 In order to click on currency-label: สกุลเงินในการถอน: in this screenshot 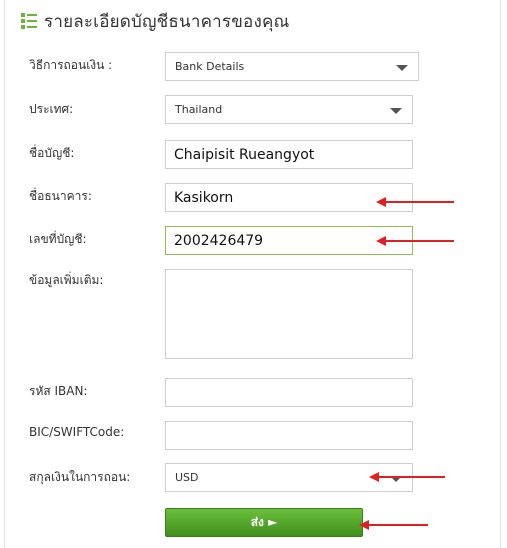, I will do `click(80, 477)`.